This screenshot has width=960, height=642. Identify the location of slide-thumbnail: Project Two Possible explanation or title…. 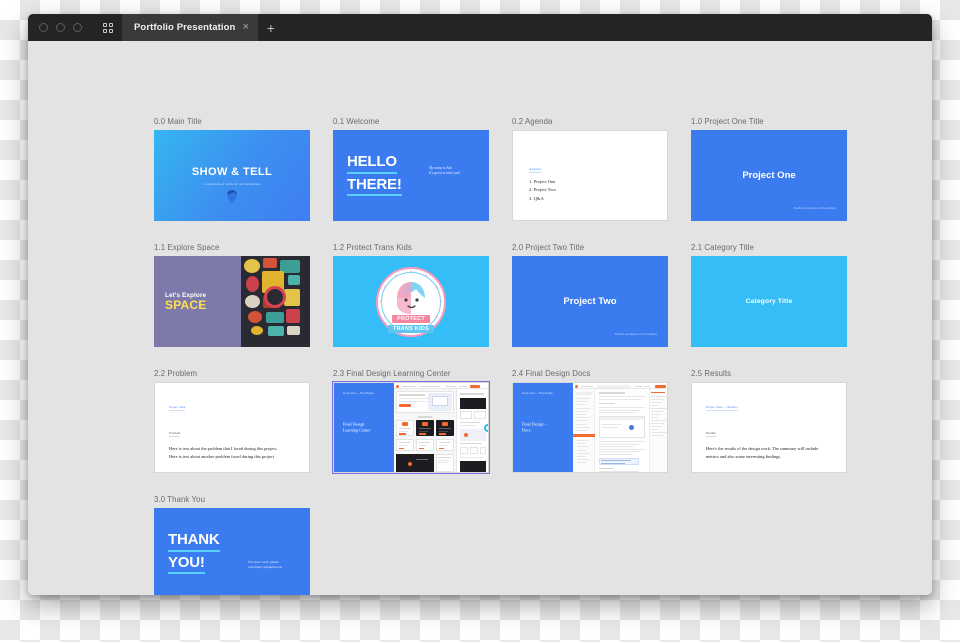
(590, 301).